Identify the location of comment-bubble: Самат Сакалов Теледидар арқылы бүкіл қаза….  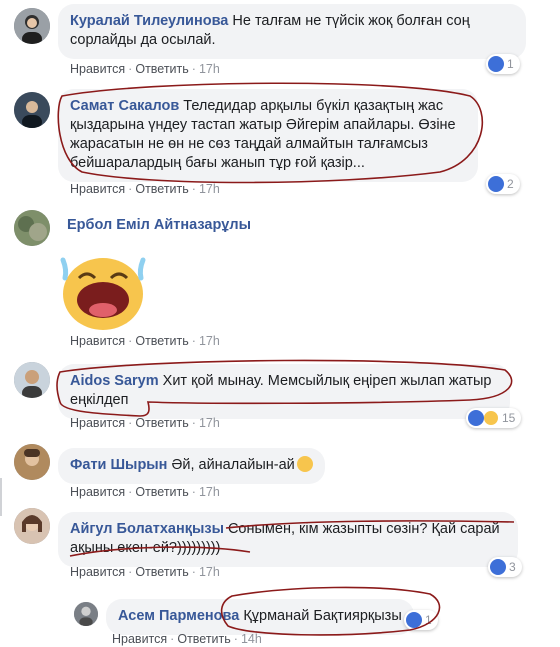
(268, 135).